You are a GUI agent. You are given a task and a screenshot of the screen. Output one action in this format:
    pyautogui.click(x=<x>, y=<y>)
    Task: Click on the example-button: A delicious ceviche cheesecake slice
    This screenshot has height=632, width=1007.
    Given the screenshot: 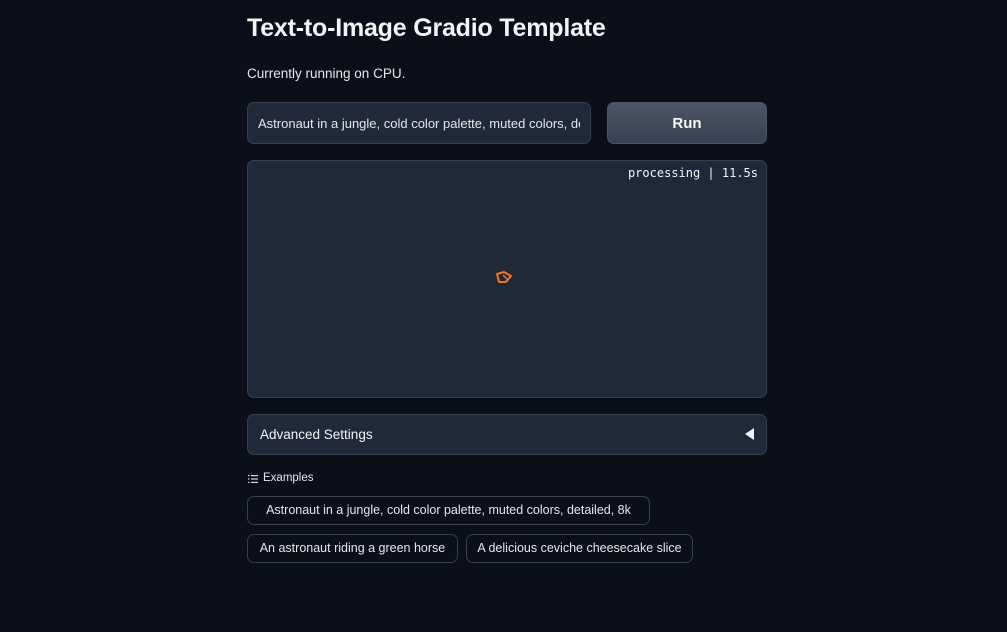 What is the action you would take?
    pyautogui.click(x=579, y=548)
    